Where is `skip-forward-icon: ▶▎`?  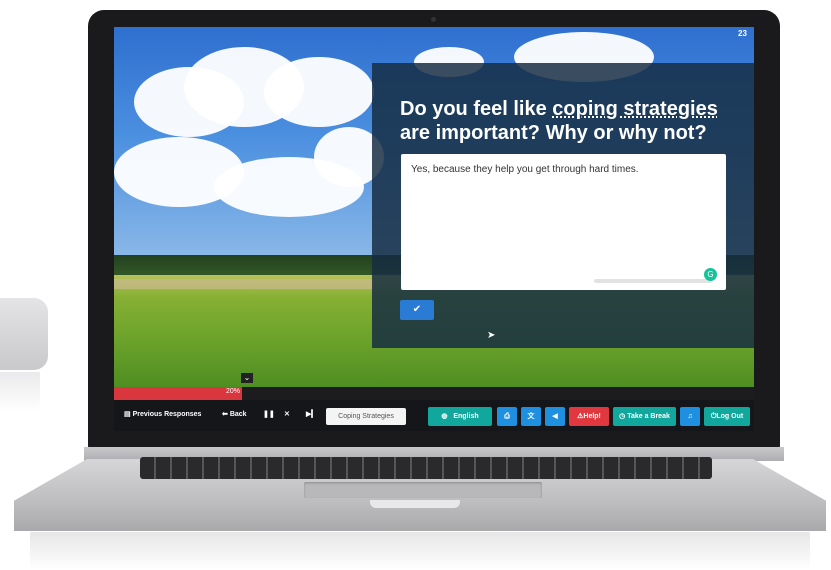
skip-forward-icon: ▶▎ is located at coordinates (311, 414).